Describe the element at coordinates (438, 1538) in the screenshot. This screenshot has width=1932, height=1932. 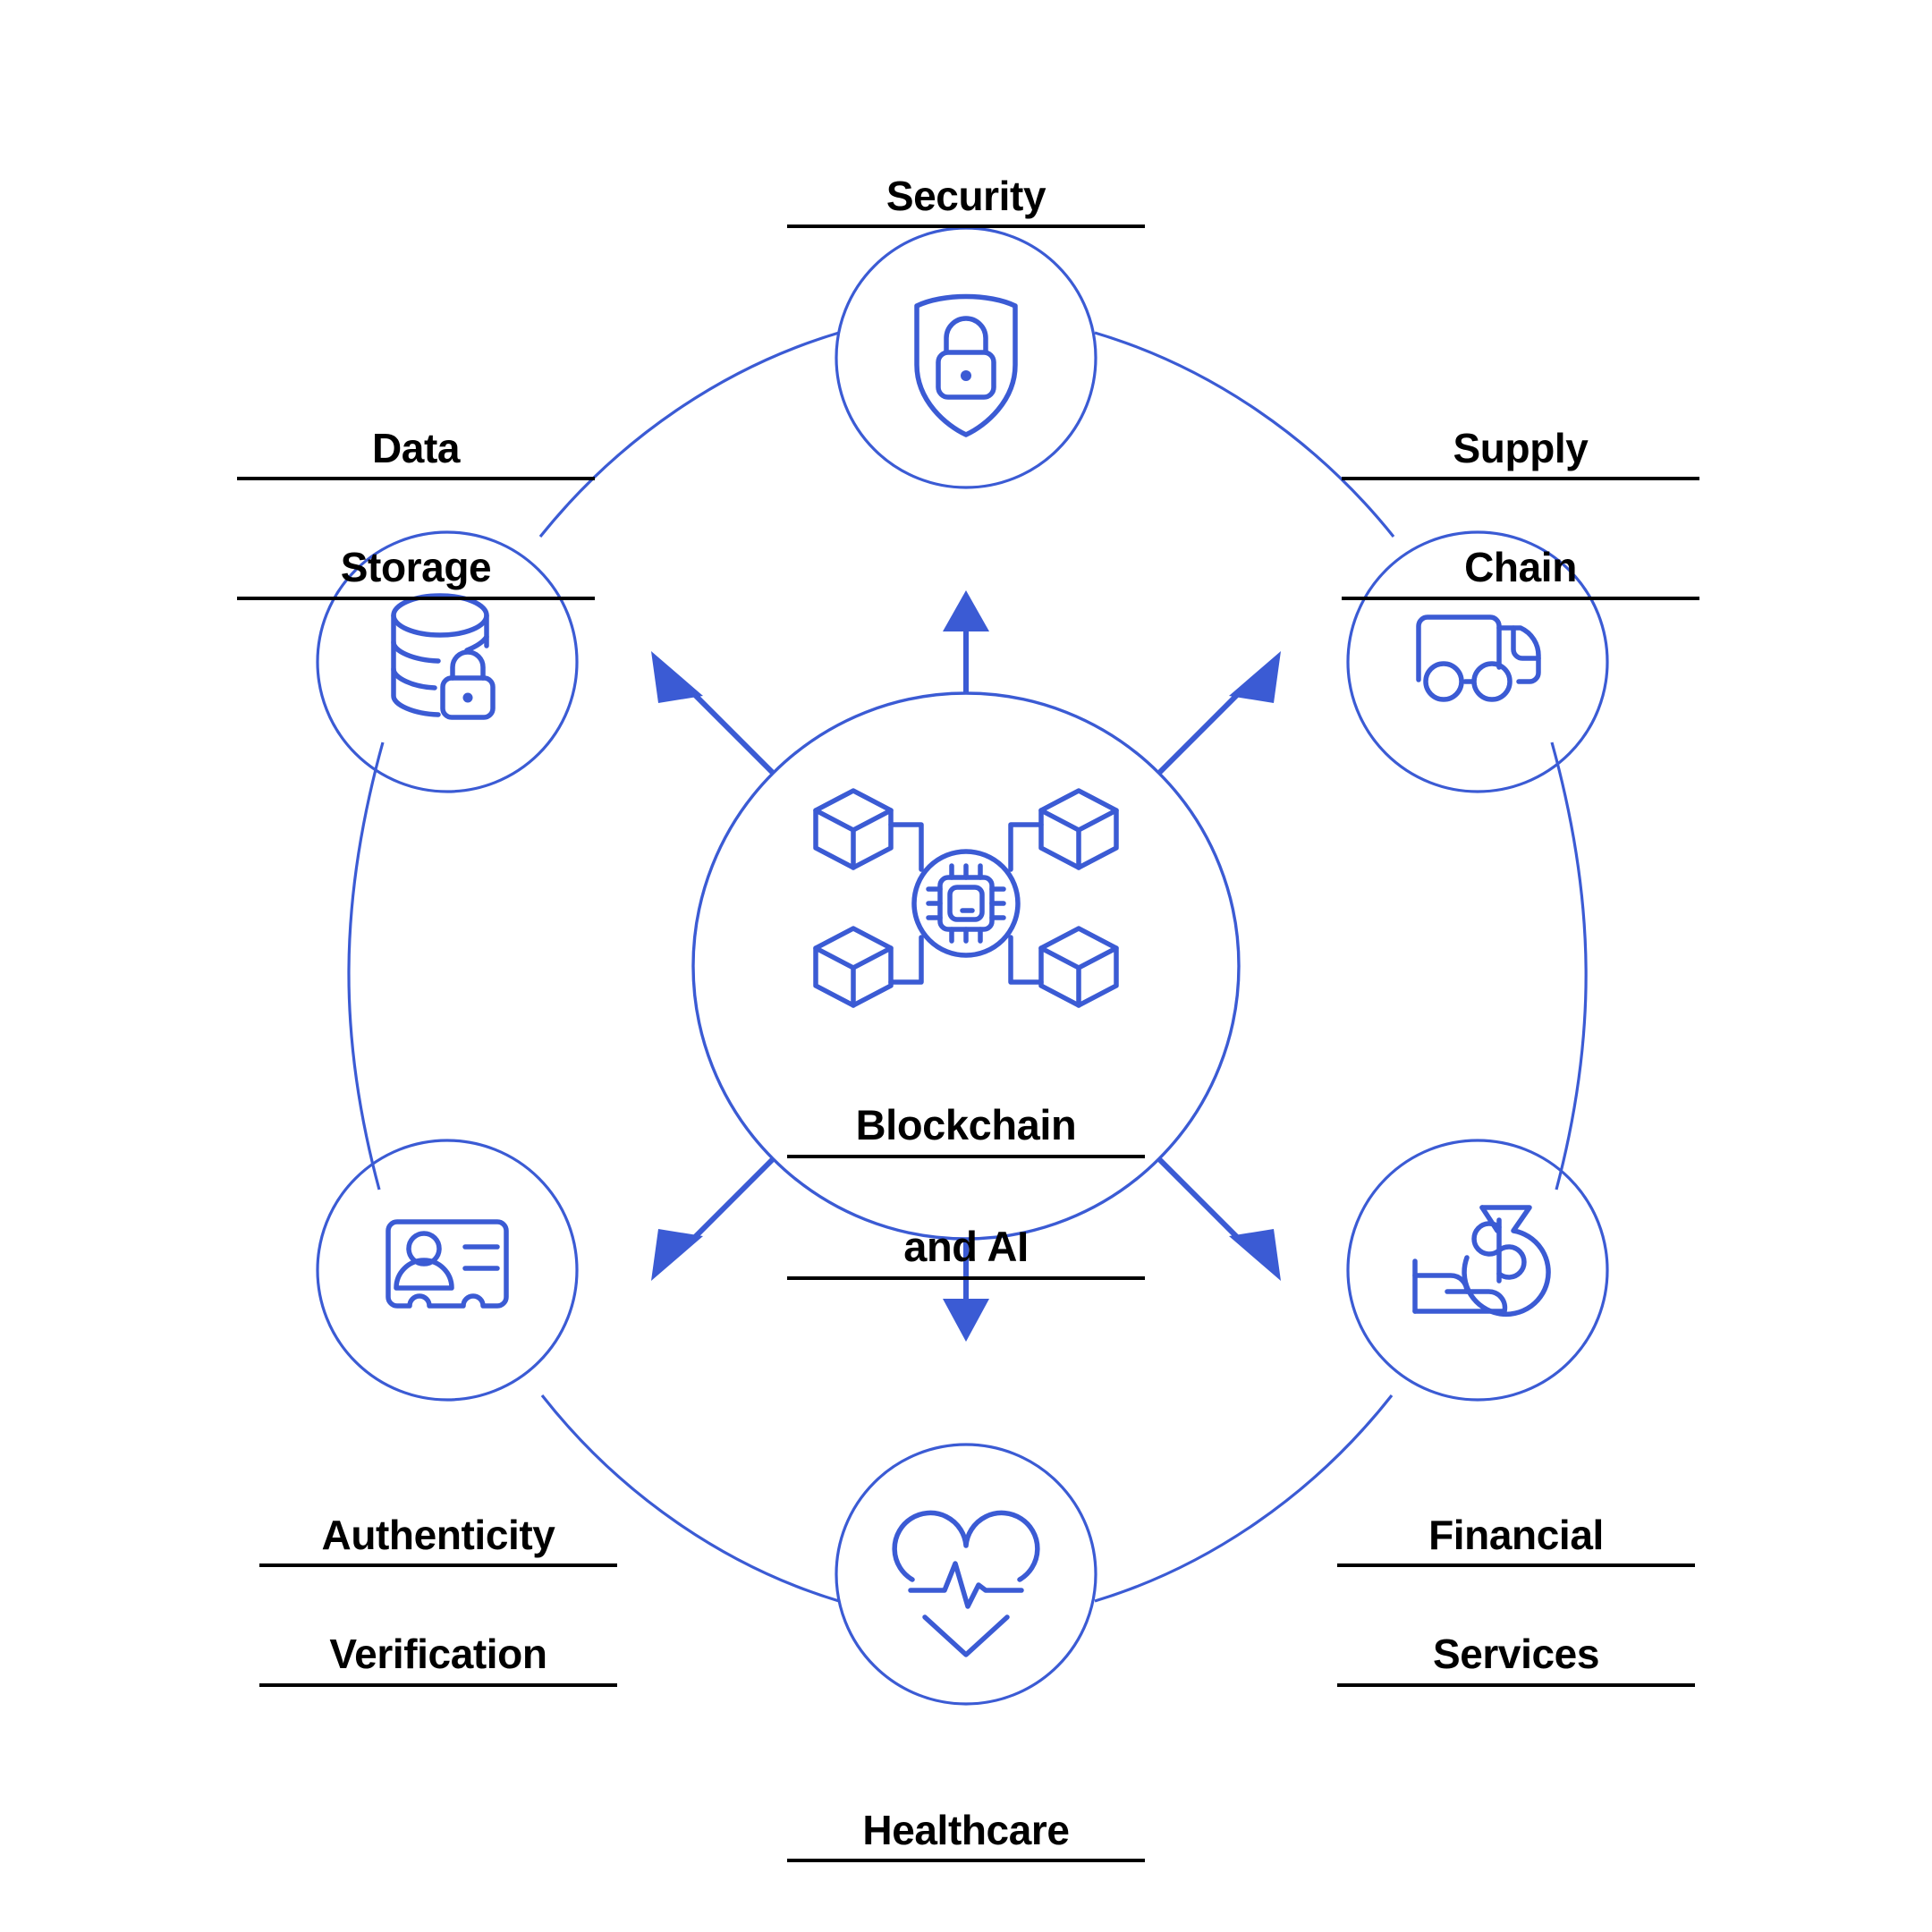
I see `label-authenticity-line1: Authenticity` at that location.